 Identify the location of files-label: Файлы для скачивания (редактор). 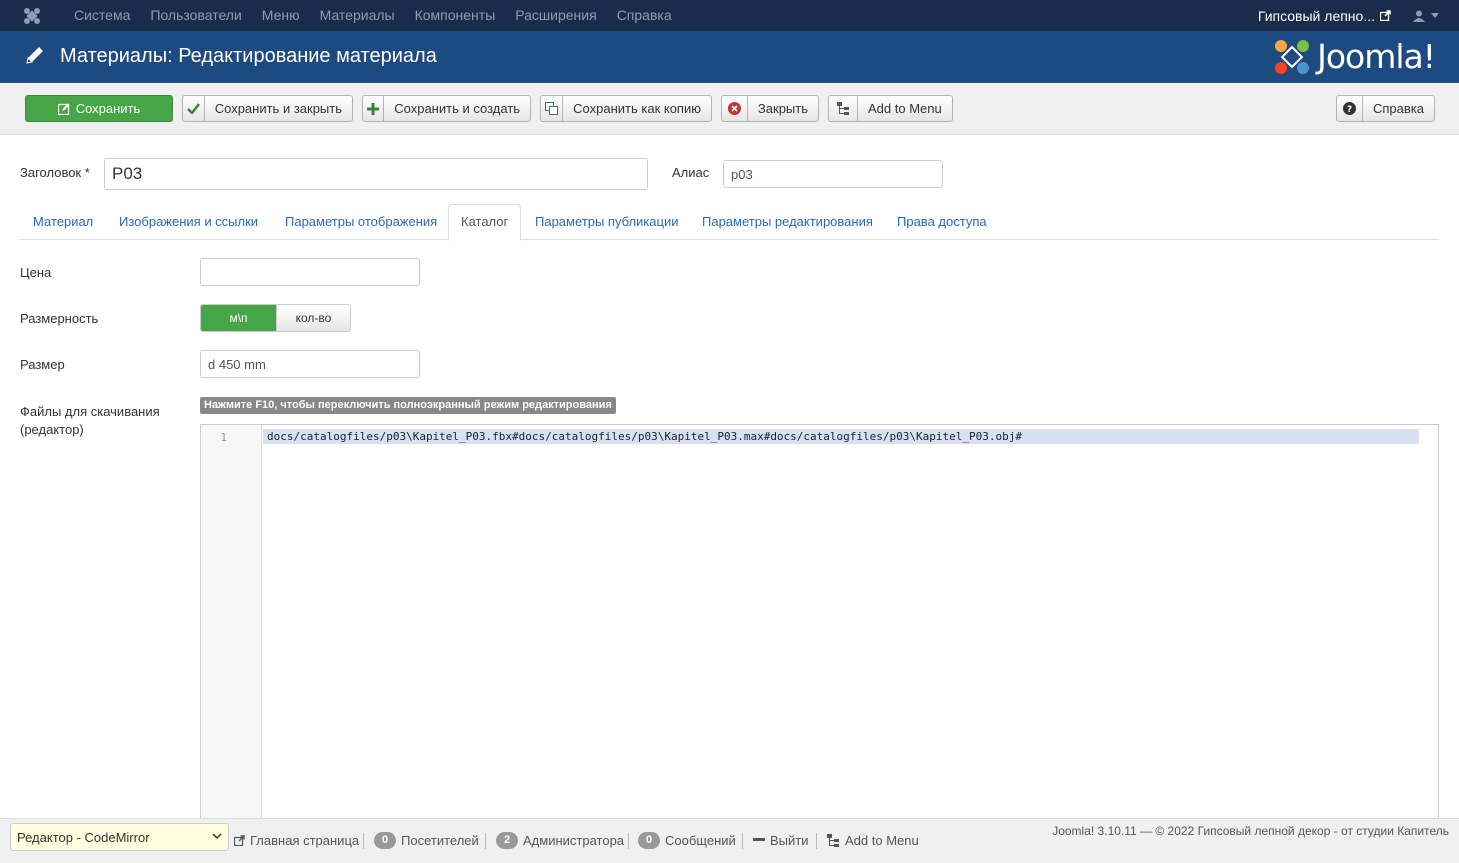
(90, 421).